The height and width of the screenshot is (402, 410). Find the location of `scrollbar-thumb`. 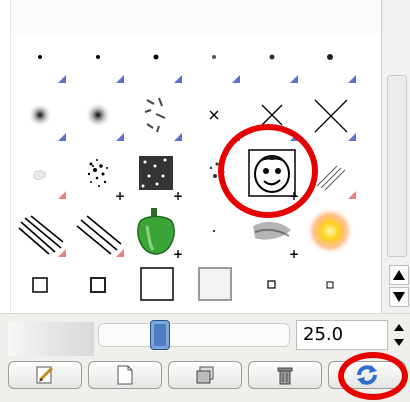

scrollbar-thumb is located at coordinates (397, 166).